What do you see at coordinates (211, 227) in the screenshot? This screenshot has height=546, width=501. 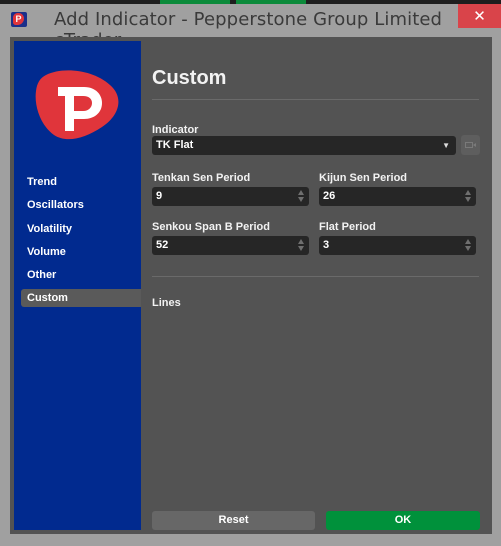 I see `senkou-span-b-period-label: Senkou Span B Period` at bounding box center [211, 227].